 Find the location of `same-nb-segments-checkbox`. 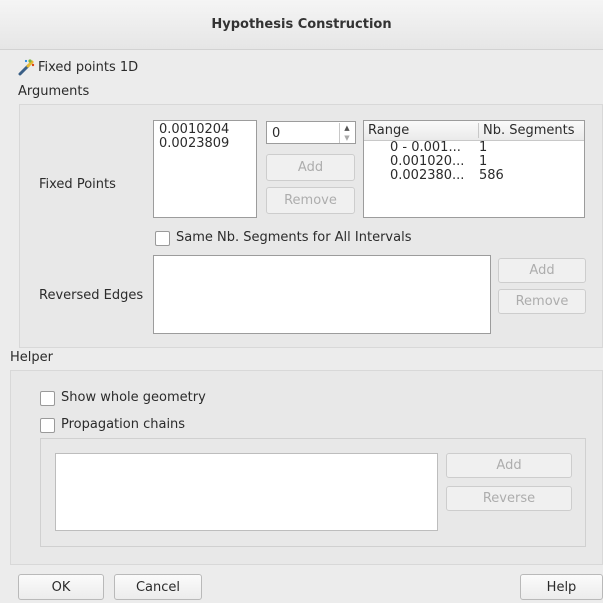

same-nb-segments-checkbox is located at coordinates (162, 238).